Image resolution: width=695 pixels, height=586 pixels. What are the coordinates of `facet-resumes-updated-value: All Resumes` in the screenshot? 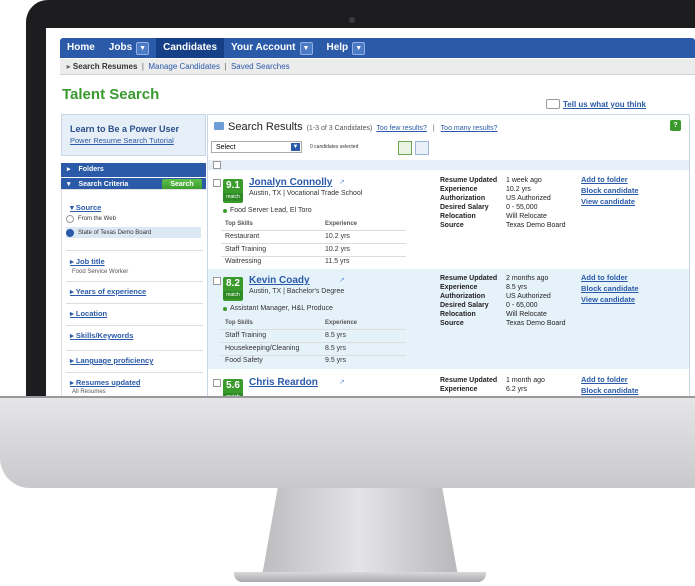 It's located at (89, 392).